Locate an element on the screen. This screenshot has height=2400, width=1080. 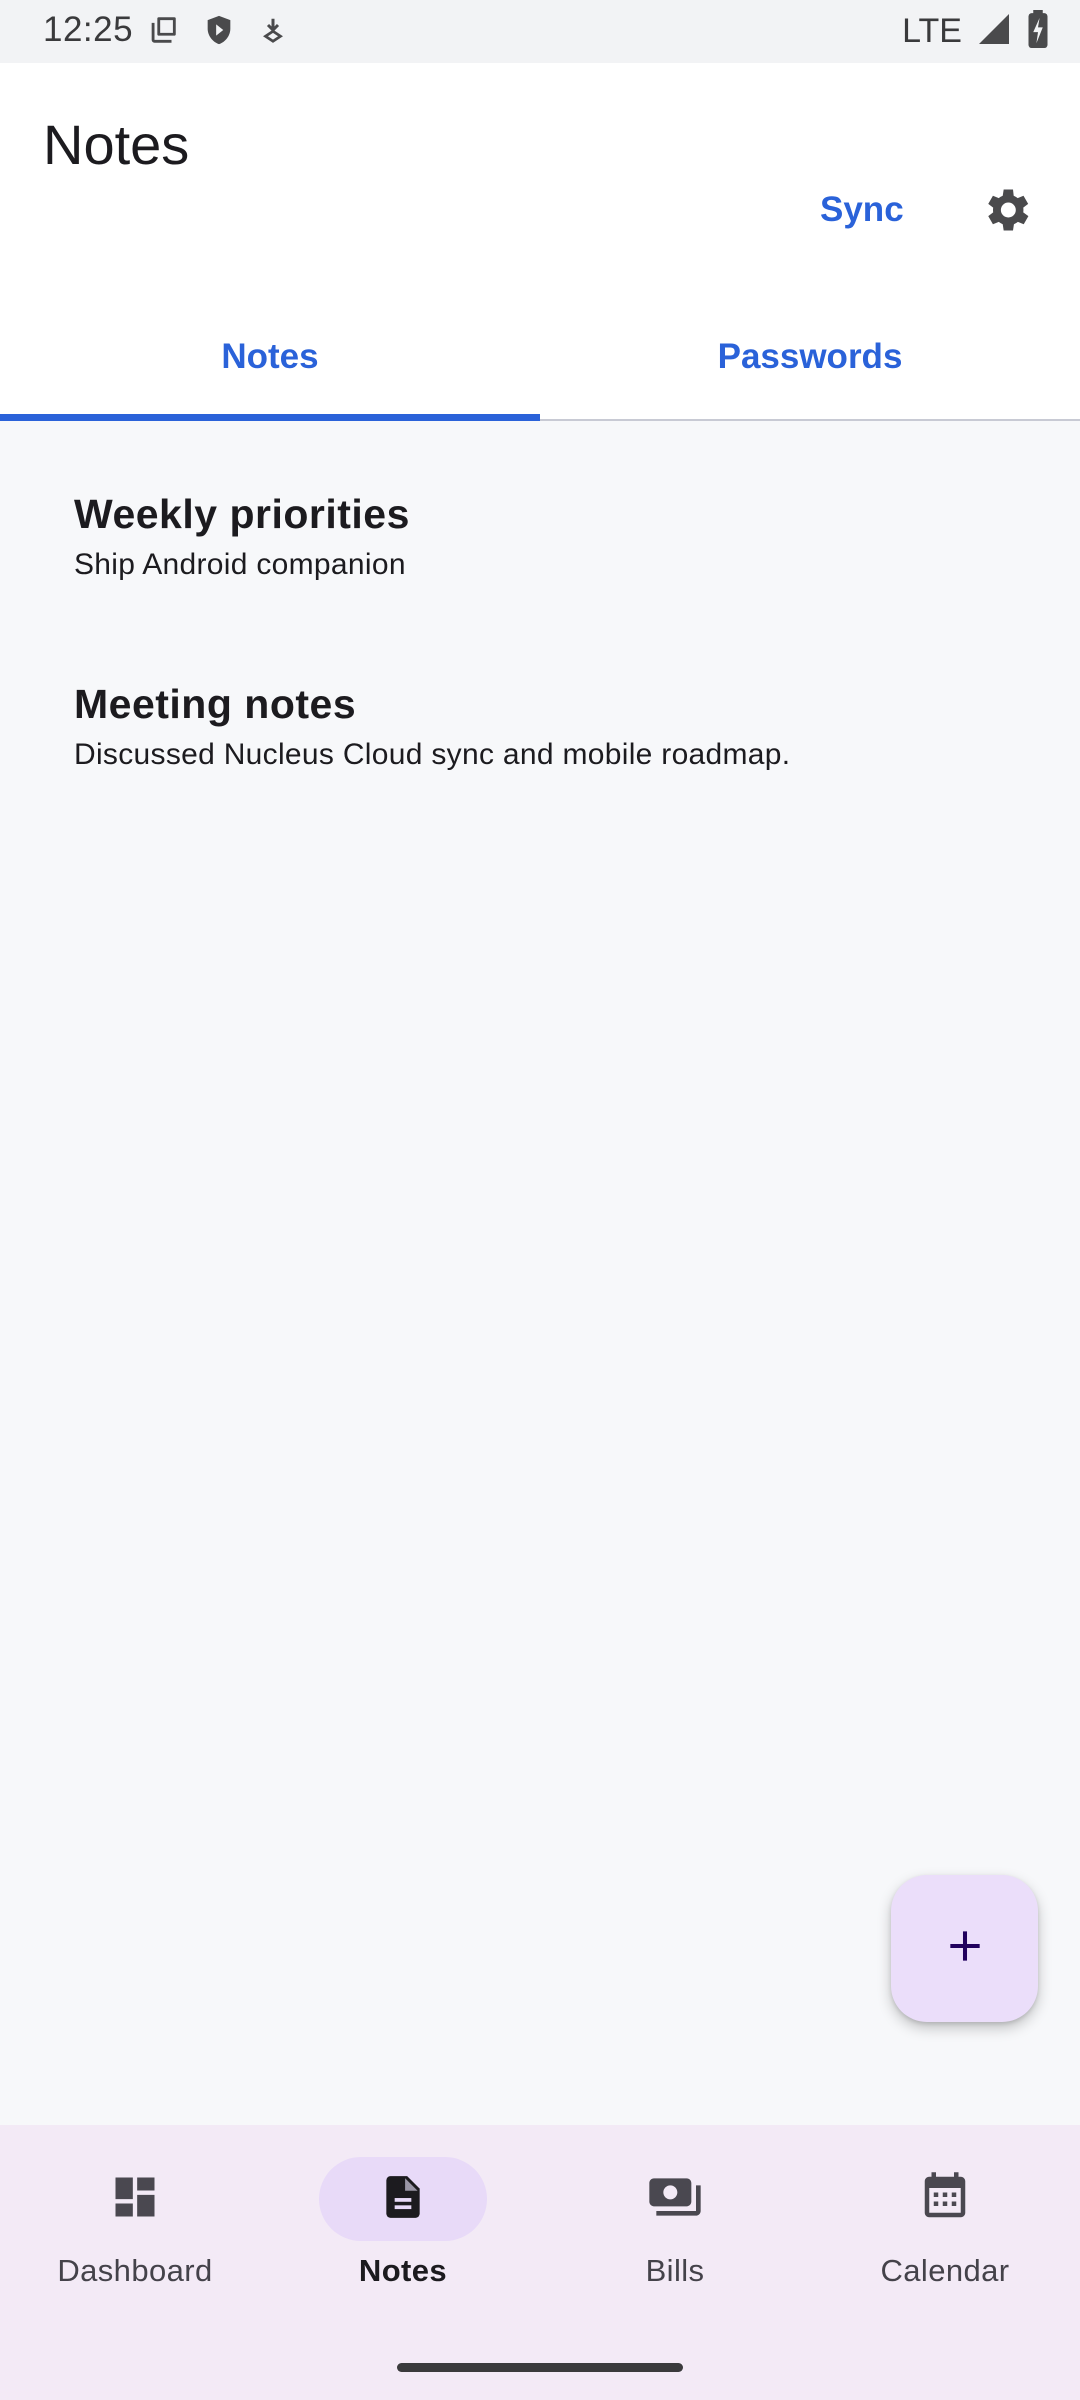
gear-icon is located at coordinates (1006, 212).